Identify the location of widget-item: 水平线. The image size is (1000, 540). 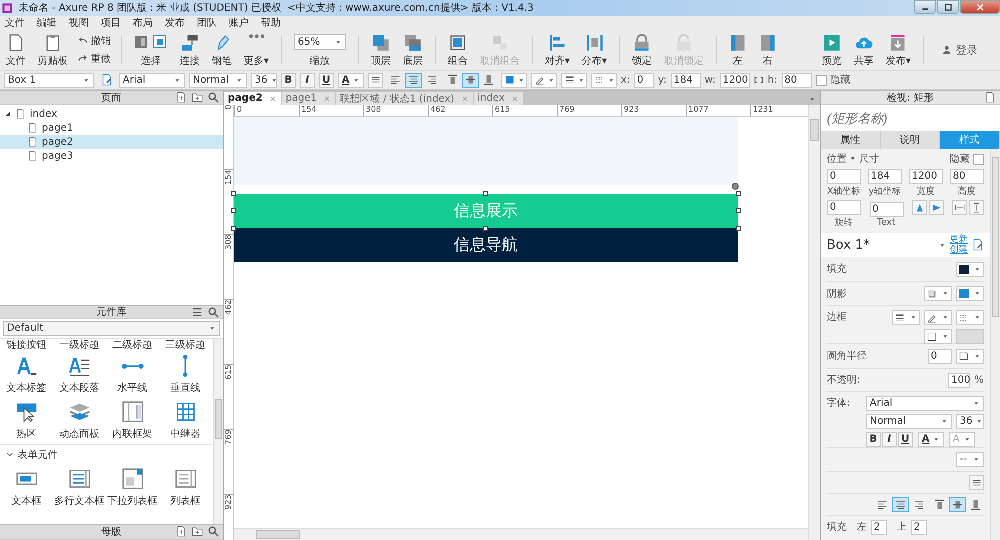
(132, 375).